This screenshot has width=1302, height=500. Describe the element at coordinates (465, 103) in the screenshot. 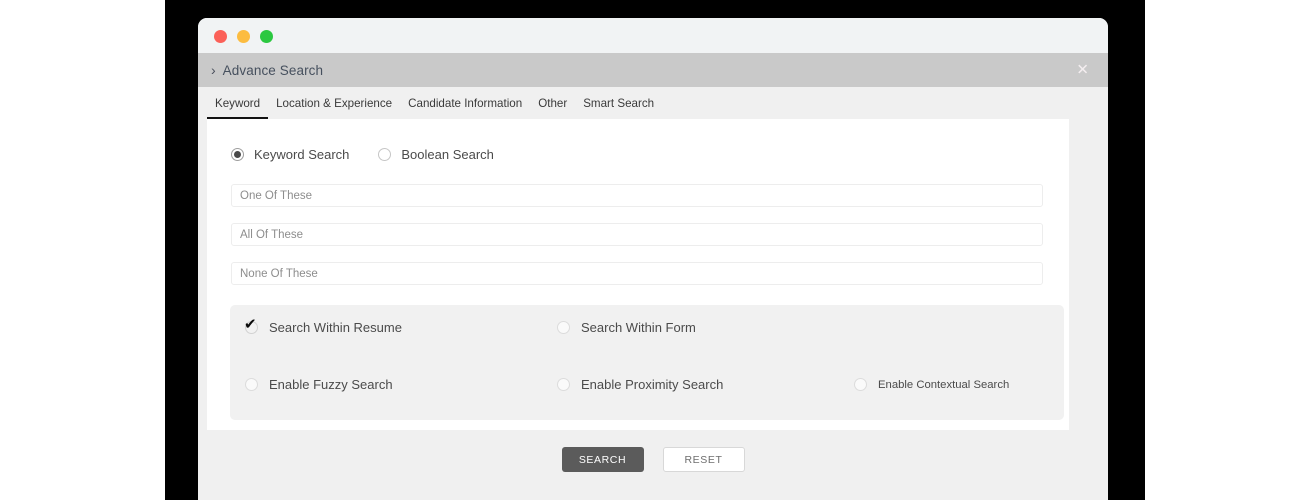

I see `tab-candidate-information: Candidate Information` at that location.